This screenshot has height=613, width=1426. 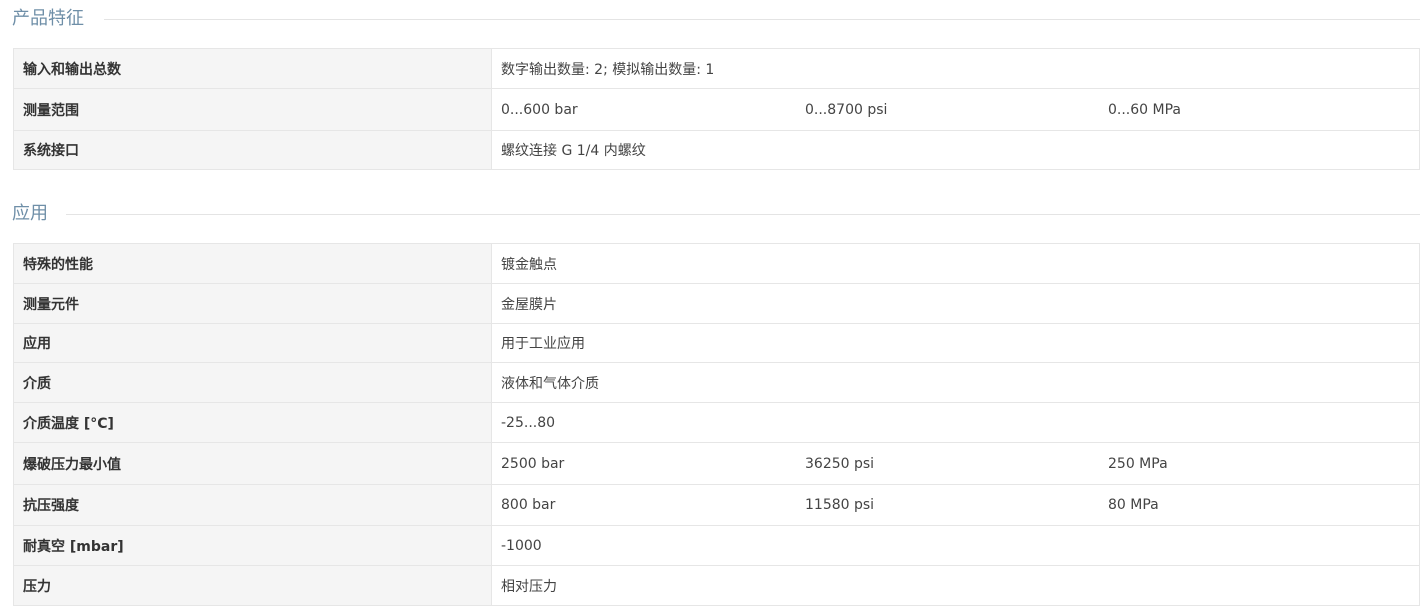 I want to click on section-header: 产品特征, so click(x=713, y=19).